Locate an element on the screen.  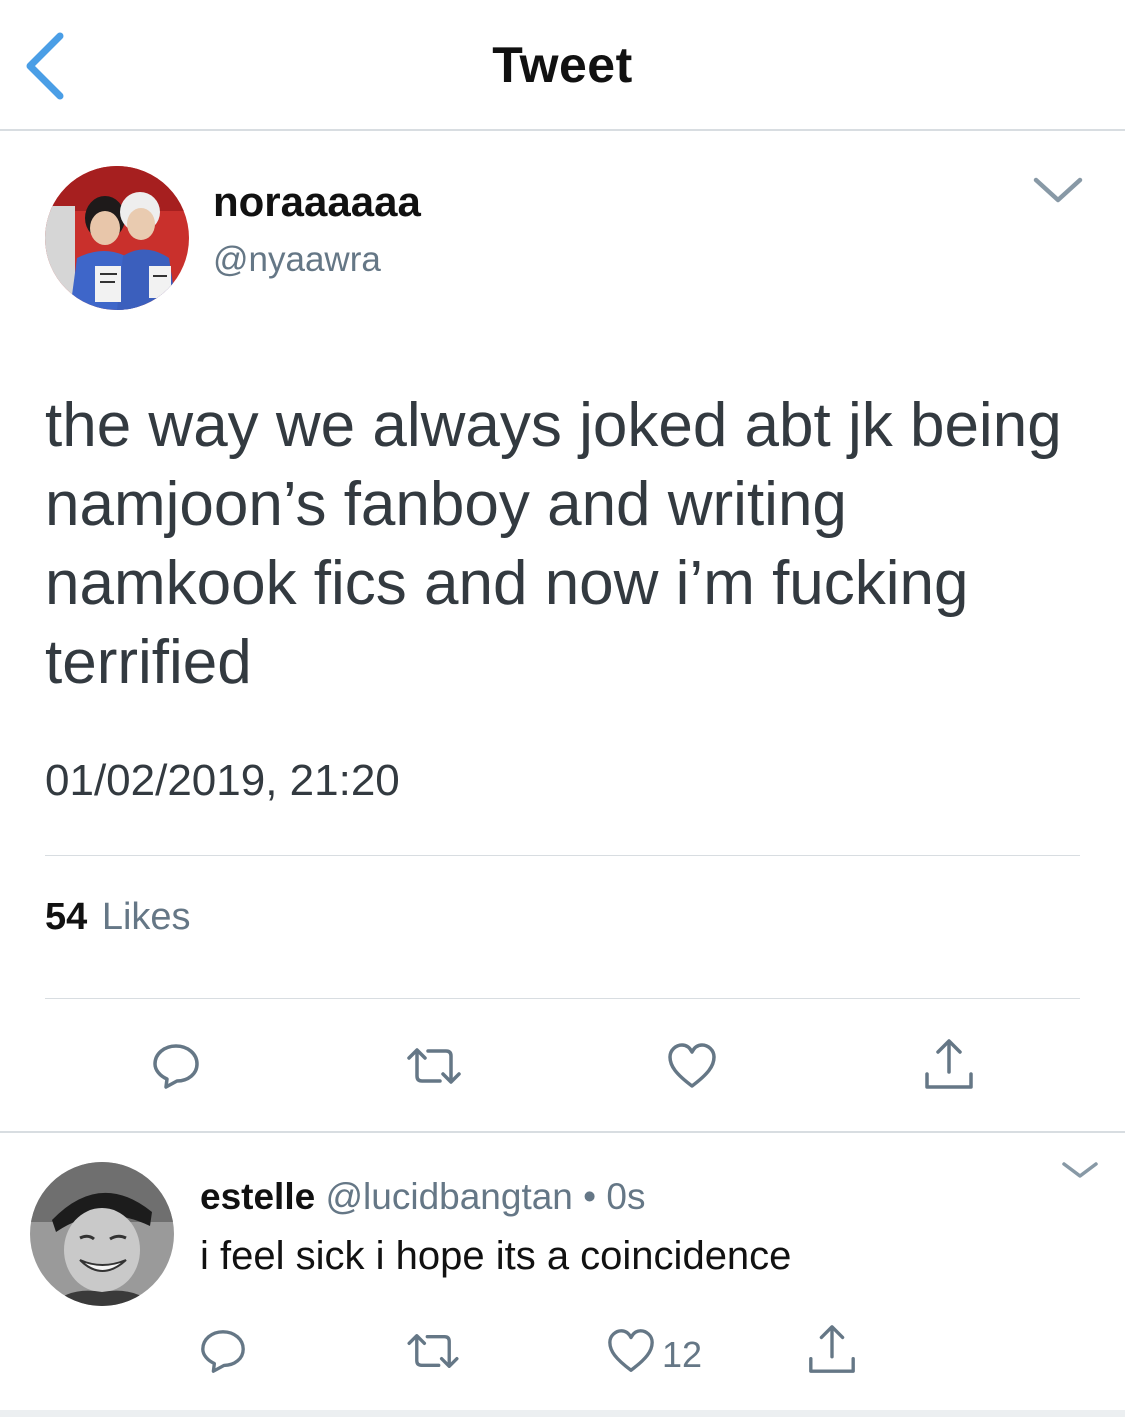
section-divider is located at coordinates (562, 1132).